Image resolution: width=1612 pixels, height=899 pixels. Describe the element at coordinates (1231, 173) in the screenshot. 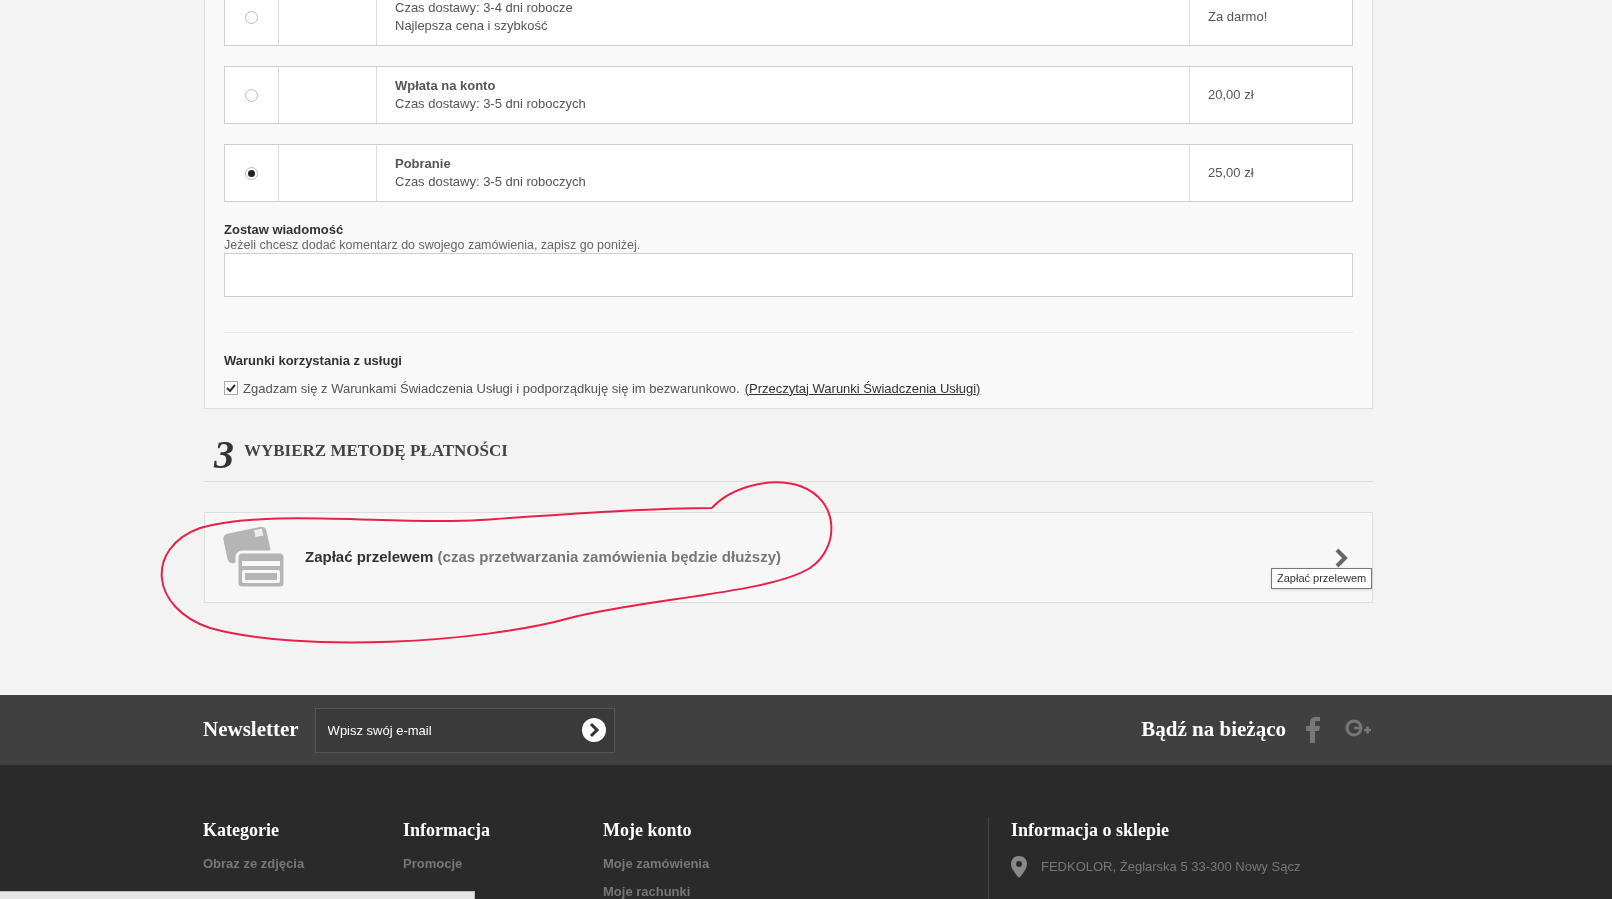

I see `option-price: 25,00 zł` at that location.